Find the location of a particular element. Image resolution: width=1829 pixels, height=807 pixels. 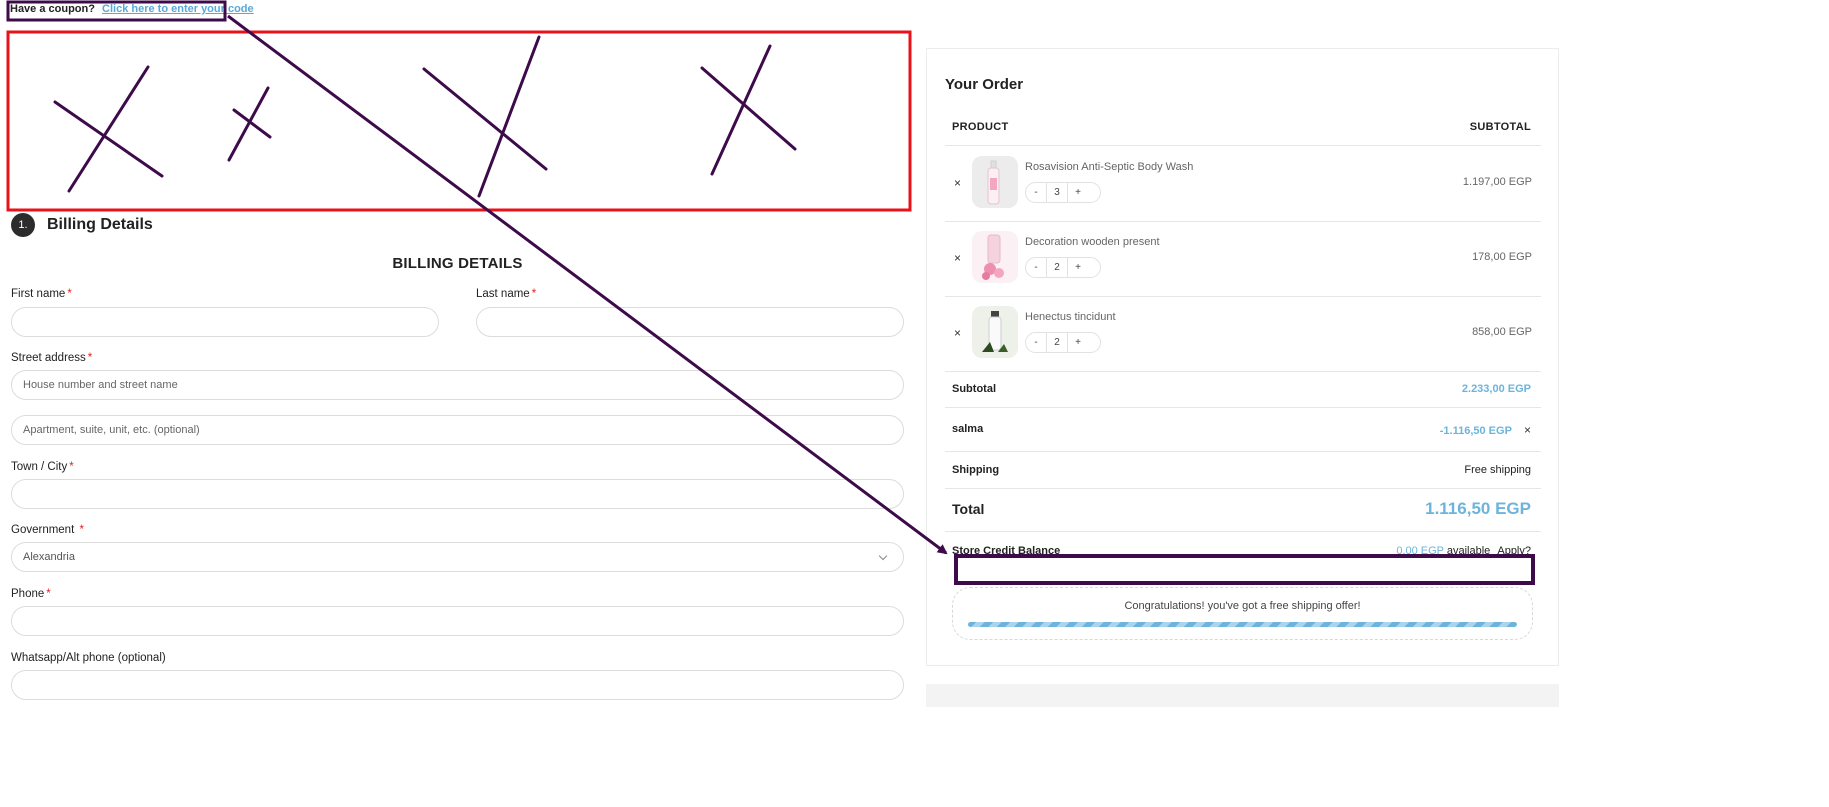

government-select: Alexandria is located at coordinates (457, 557).